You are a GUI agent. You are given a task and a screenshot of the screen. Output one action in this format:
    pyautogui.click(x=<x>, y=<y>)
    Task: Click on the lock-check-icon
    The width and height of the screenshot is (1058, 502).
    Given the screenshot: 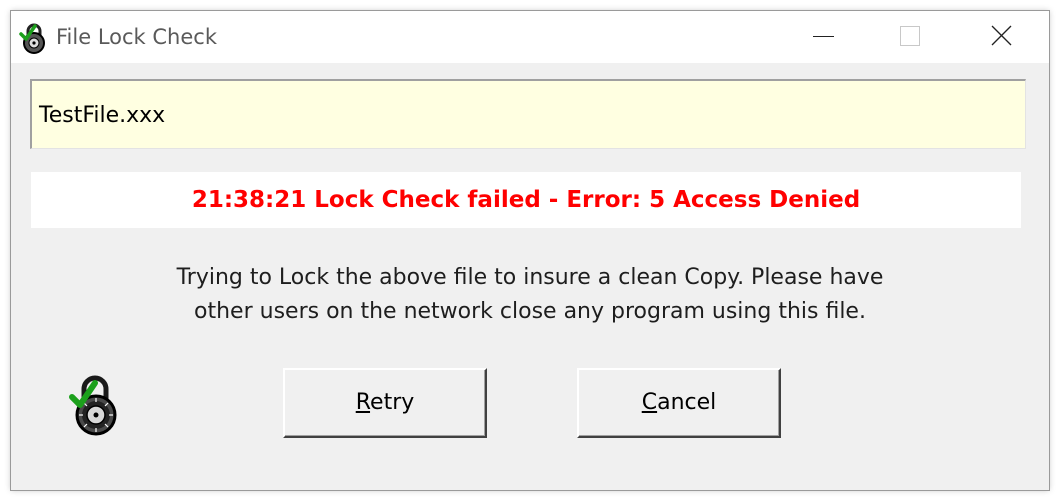 What is the action you would take?
    pyautogui.click(x=95, y=404)
    